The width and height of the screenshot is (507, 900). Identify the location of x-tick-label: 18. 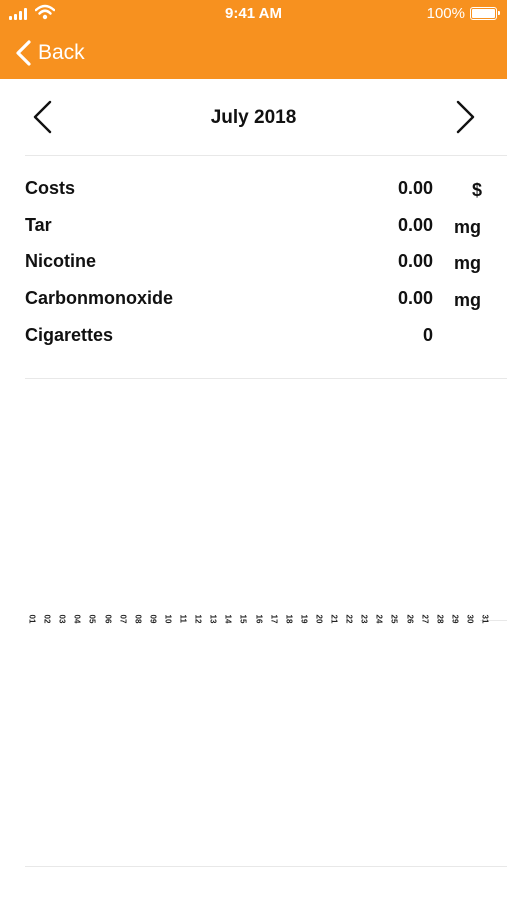
(288, 628).